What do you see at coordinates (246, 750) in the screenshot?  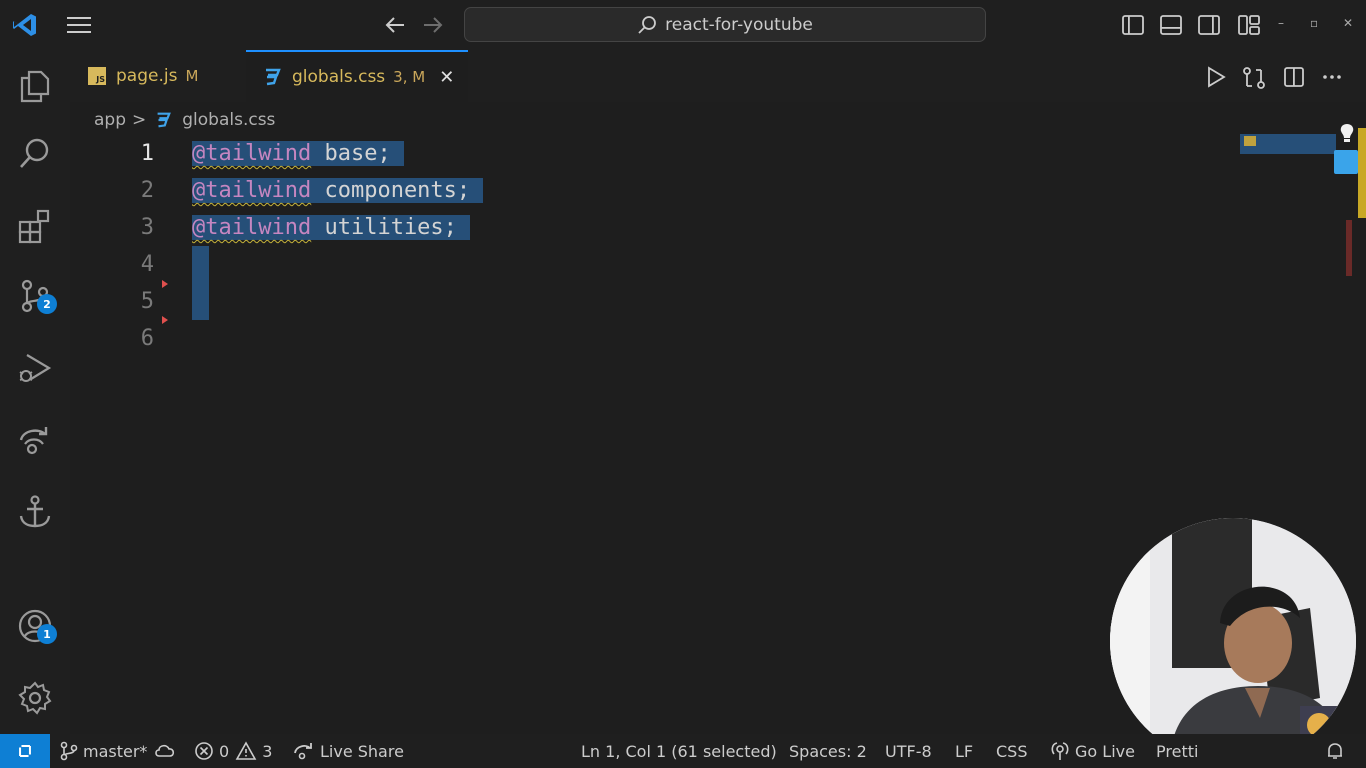 I see `warning-icon` at bounding box center [246, 750].